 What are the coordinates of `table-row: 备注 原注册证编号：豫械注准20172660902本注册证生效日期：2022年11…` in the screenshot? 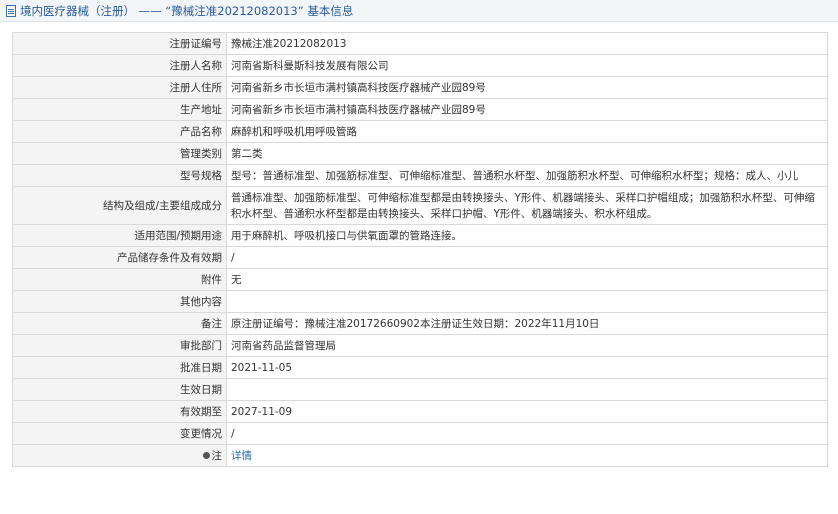 It's located at (420, 323).